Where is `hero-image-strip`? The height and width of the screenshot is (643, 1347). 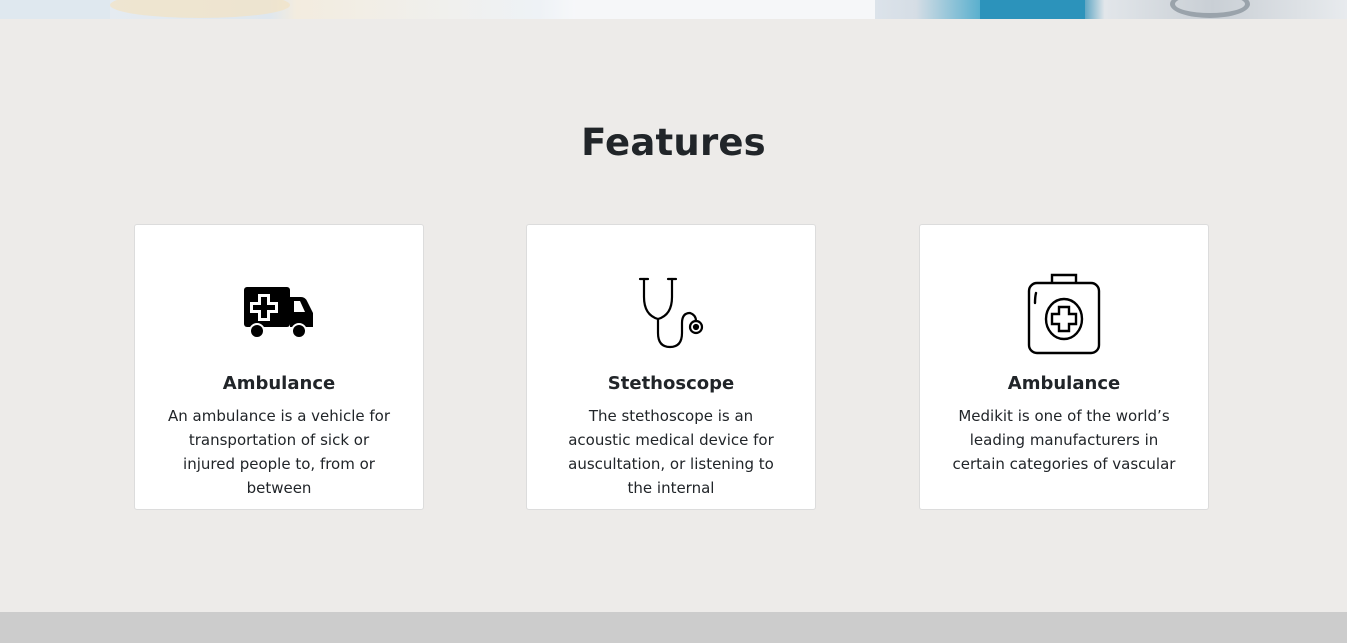
hero-image-strip is located at coordinates (673, 9).